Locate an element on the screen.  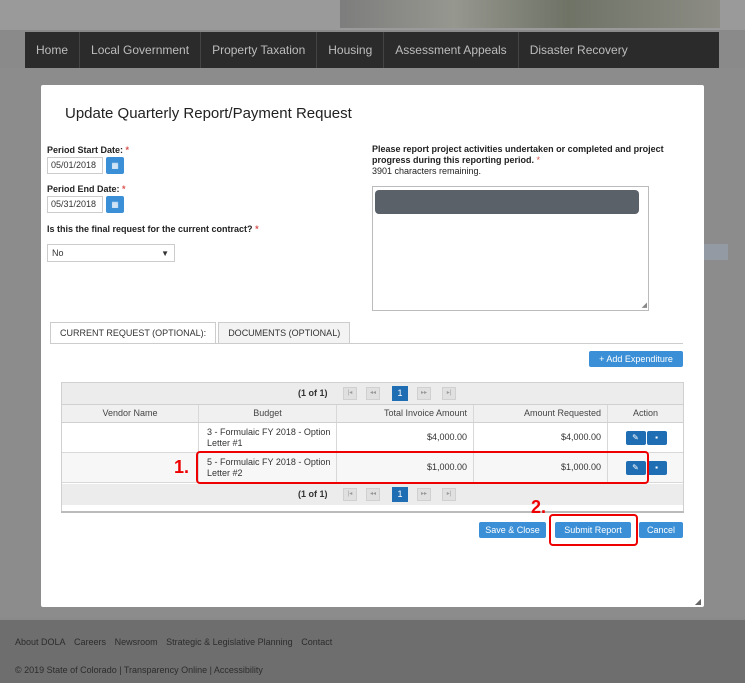
redacted-text is located at coordinates (507, 202).